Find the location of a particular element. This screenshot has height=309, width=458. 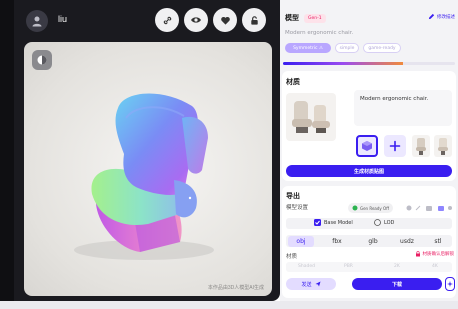

lod-label: LOD is located at coordinates (389, 222).